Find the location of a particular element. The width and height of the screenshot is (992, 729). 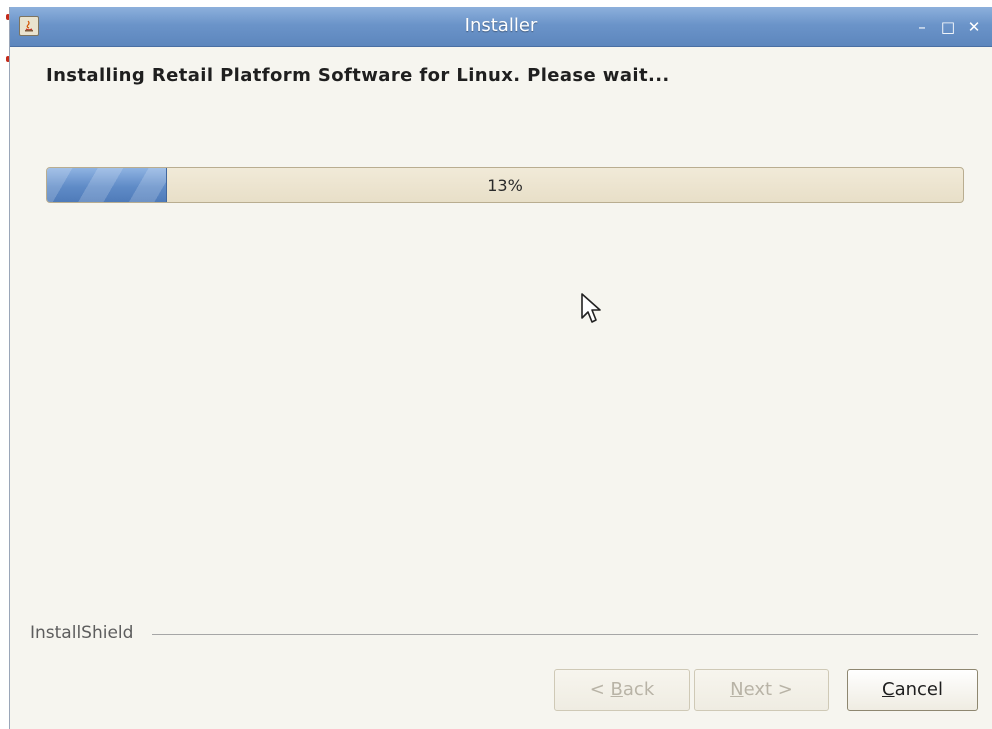

maximize-button: □ is located at coordinates (948, 27).